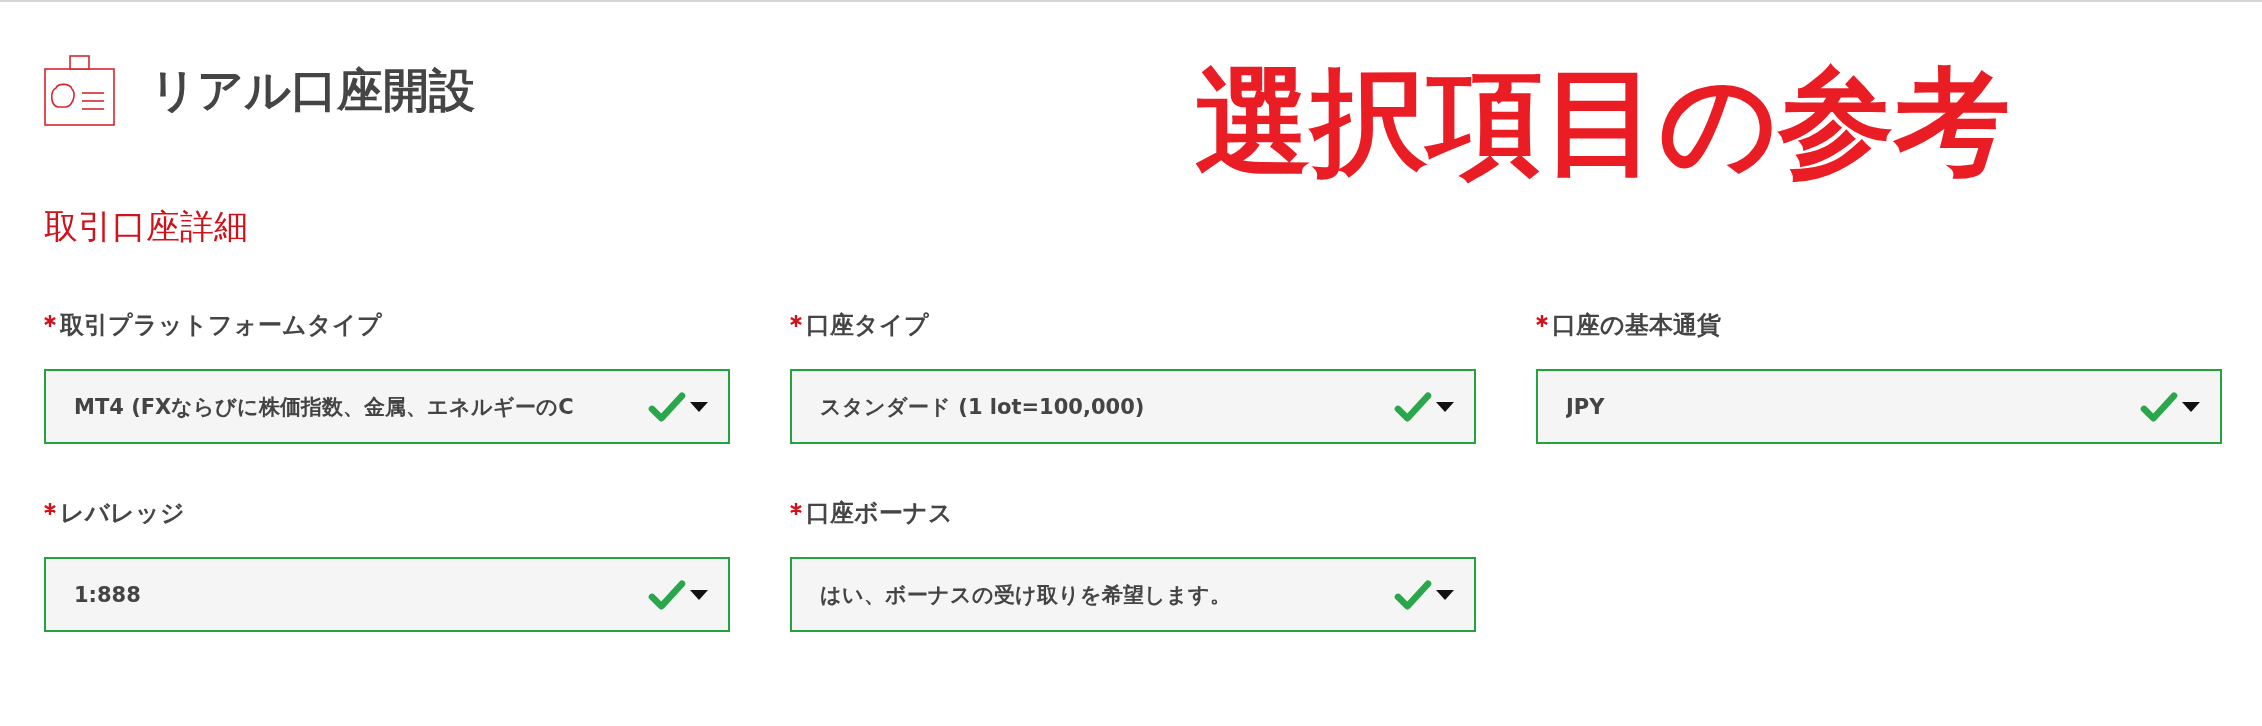  Describe the element at coordinates (1636, 325) in the screenshot. I see `field-label: 口座の基本通貨` at that location.